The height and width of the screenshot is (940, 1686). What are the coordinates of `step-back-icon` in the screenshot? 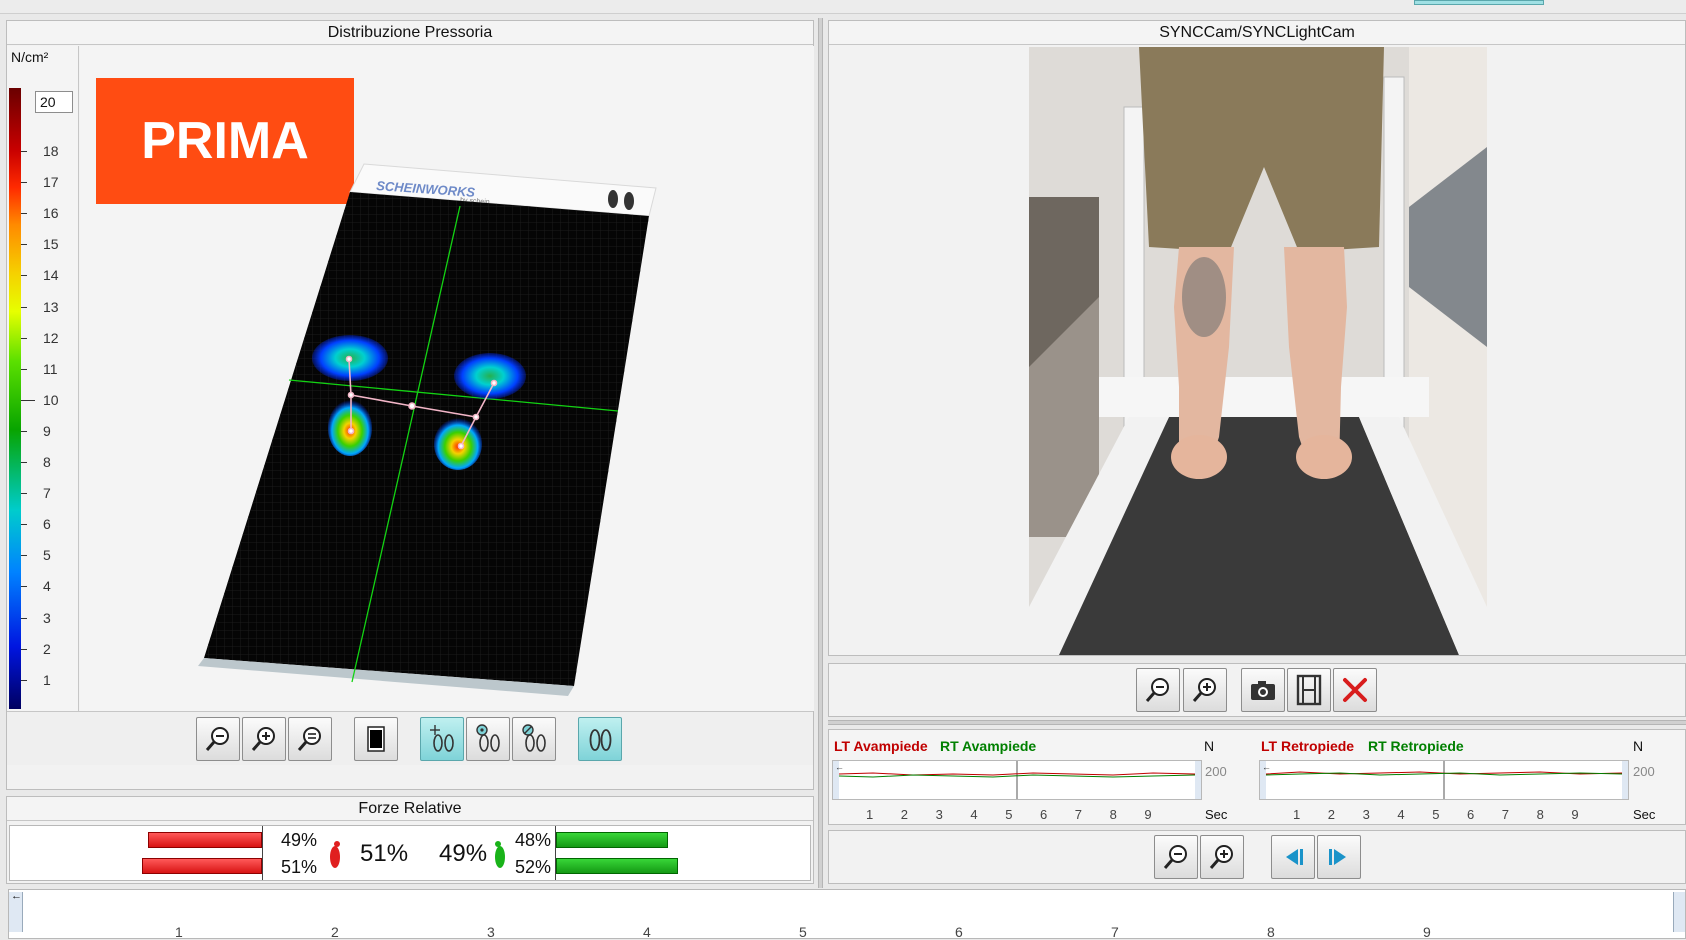 It's located at (1294, 857).